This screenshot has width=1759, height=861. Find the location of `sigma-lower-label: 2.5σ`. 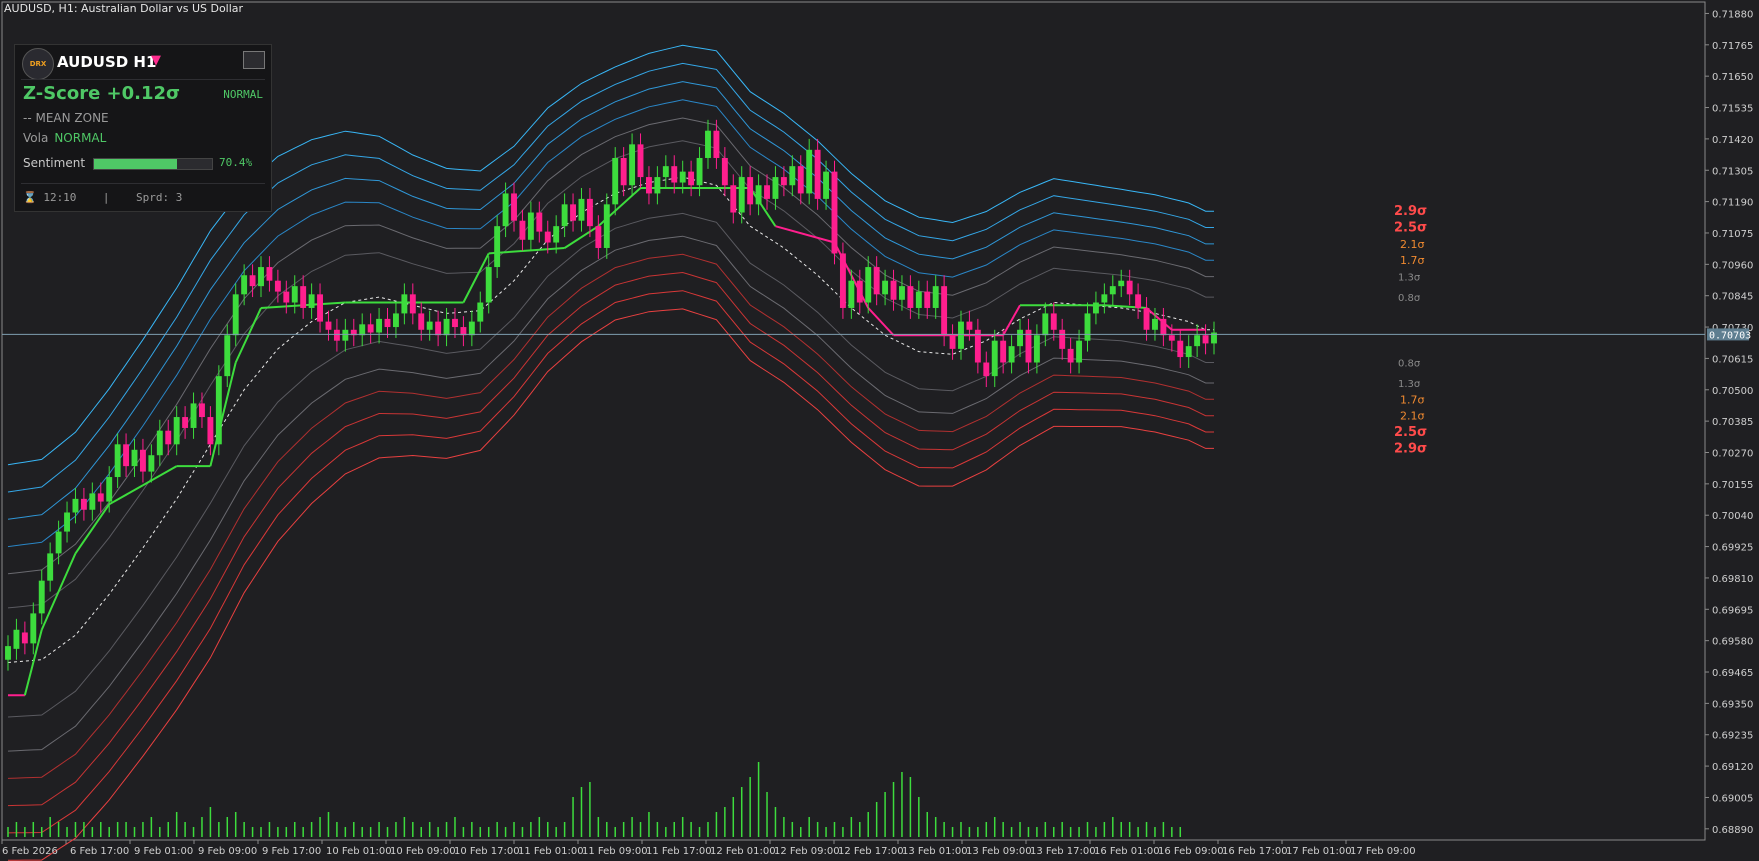

sigma-lower-label: 2.5σ is located at coordinates (1410, 432).